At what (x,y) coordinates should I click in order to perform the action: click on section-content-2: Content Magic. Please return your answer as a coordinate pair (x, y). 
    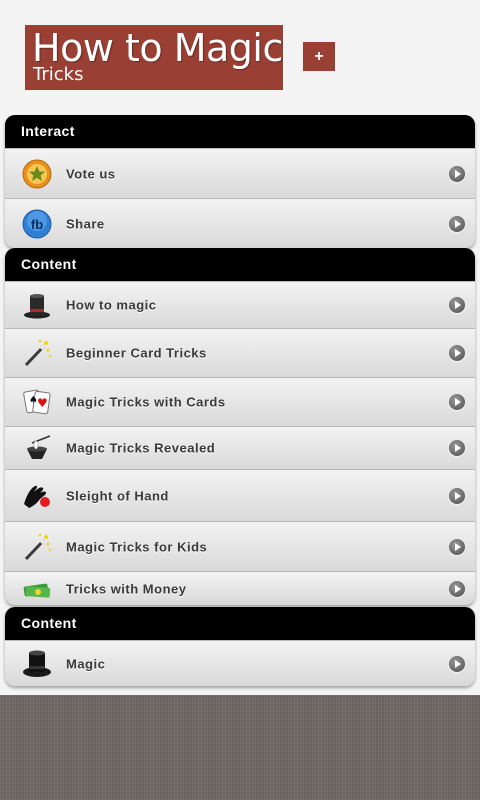
    Looking at the image, I should click on (240, 646).